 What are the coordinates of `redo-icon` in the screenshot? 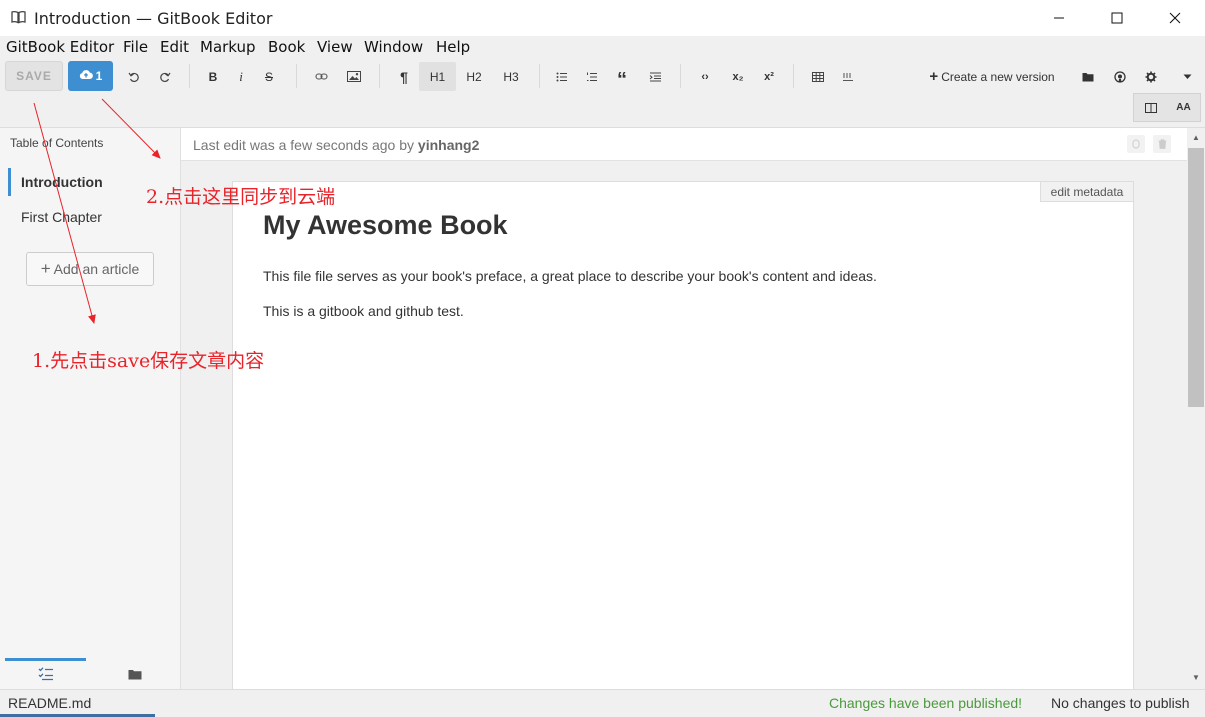 It's located at (165, 76).